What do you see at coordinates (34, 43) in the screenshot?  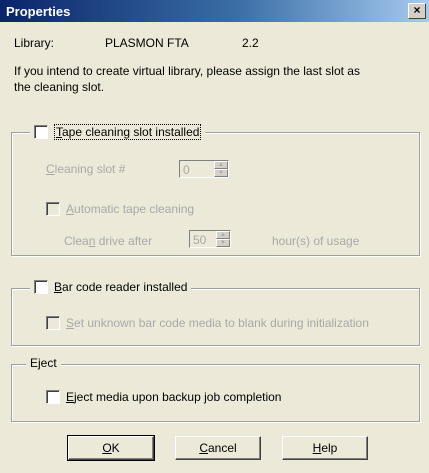 I see `library-label: Library:` at bounding box center [34, 43].